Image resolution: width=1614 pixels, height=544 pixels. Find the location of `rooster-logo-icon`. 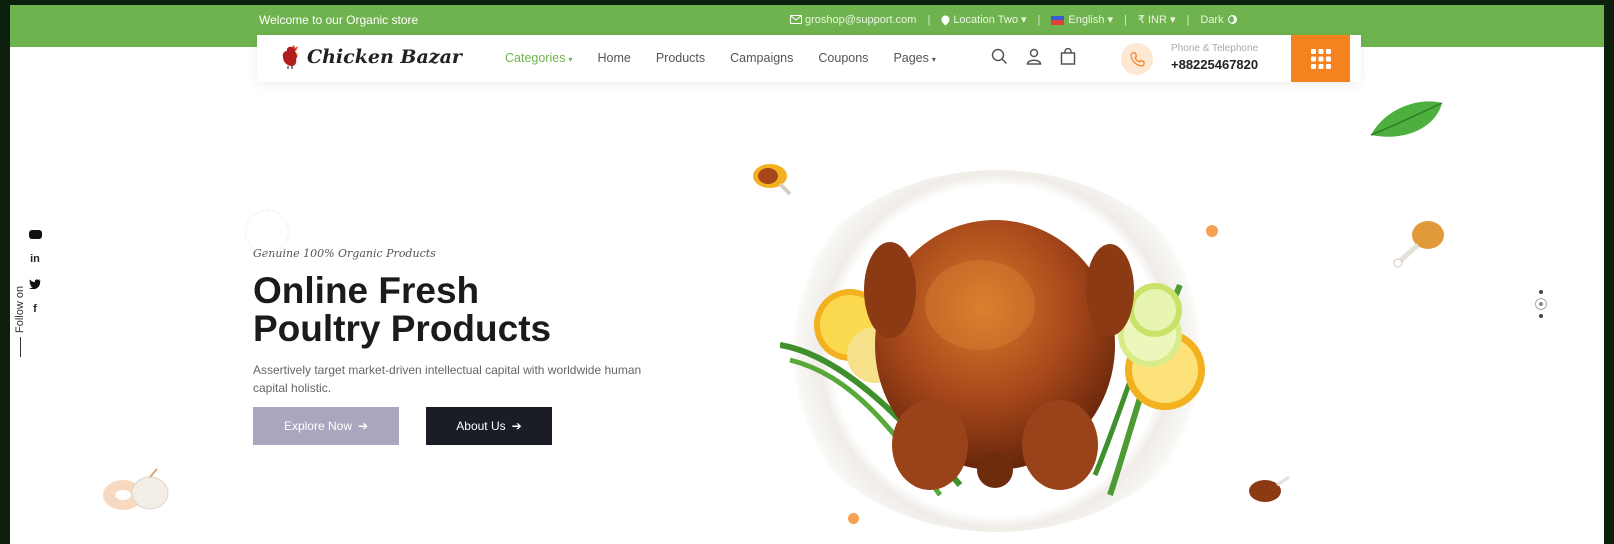

rooster-logo-icon is located at coordinates (290, 57).